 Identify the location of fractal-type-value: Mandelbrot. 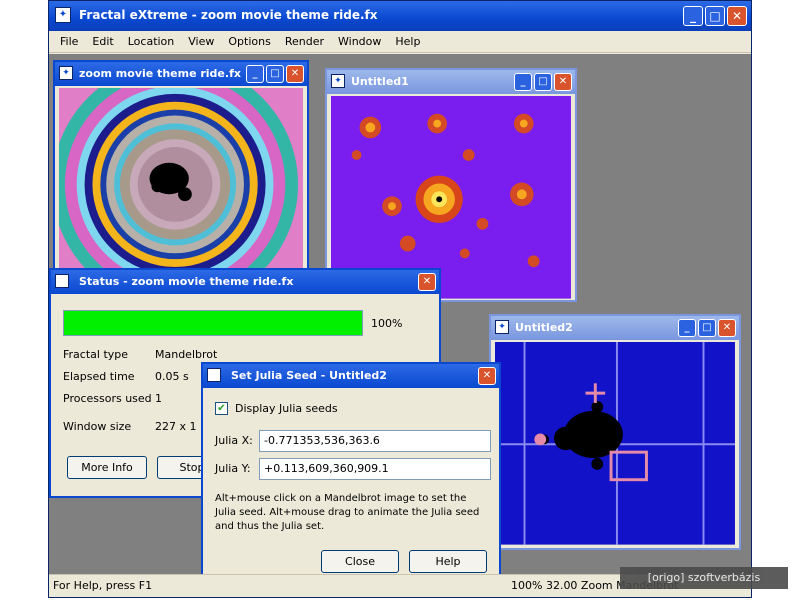
(186, 354).